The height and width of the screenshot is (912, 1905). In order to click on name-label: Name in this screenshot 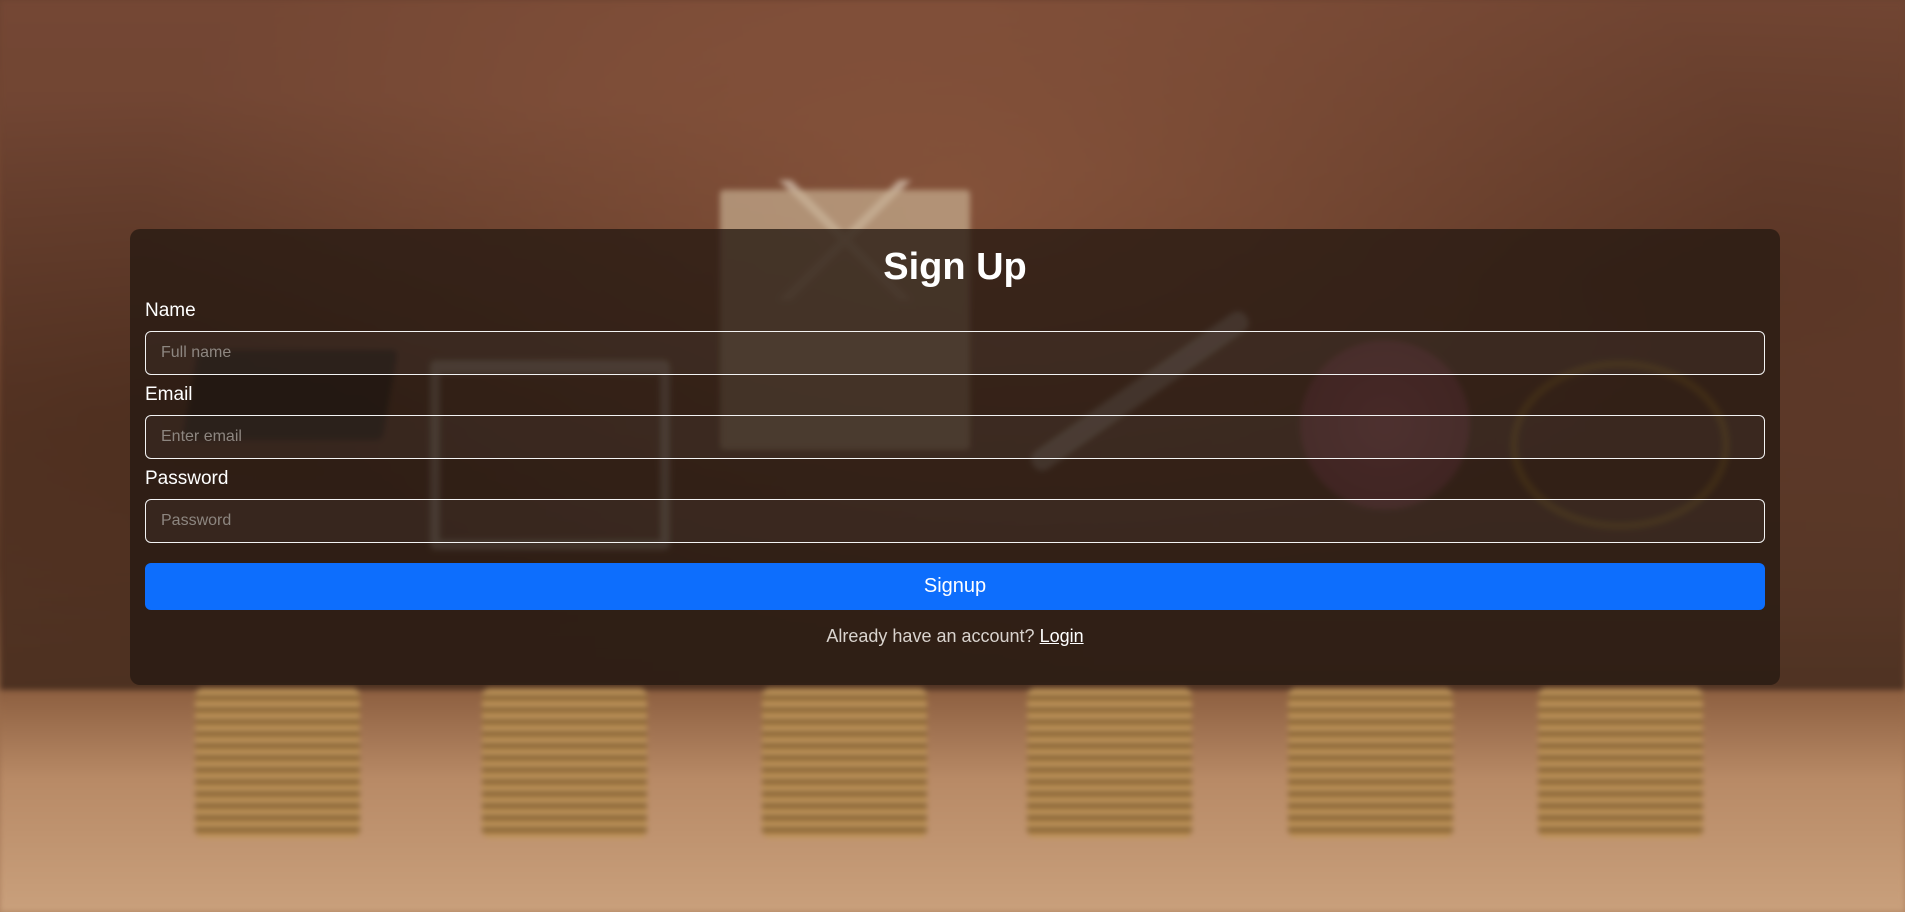, I will do `click(170, 310)`.